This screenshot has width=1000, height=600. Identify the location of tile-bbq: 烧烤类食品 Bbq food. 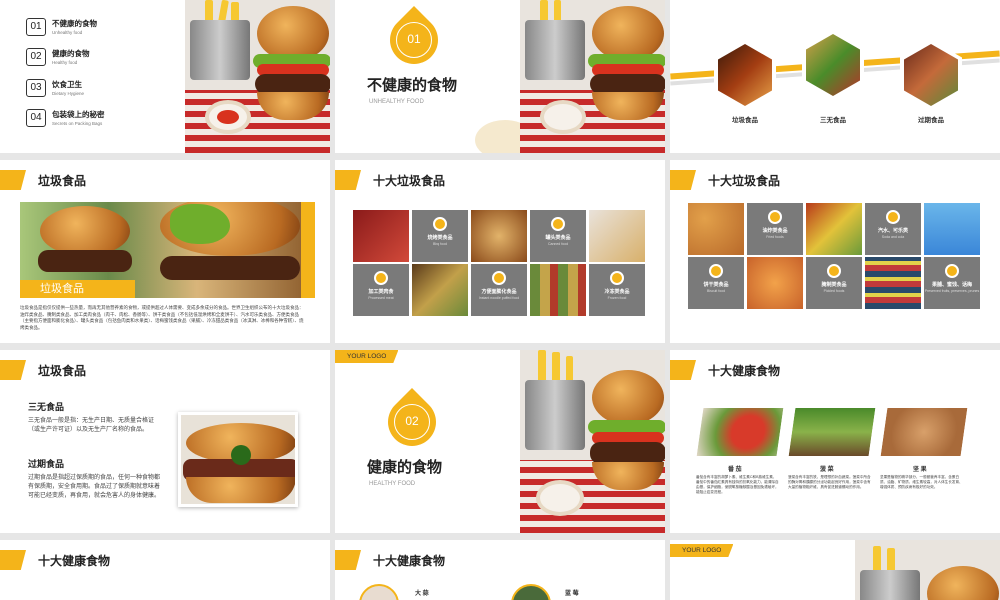
(440, 236).